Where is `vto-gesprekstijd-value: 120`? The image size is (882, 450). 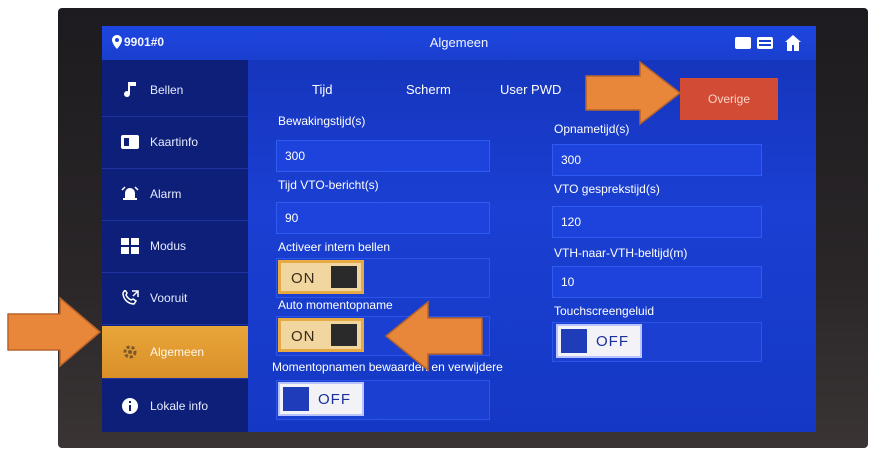
vto-gesprekstijd-value: 120 is located at coordinates (571, 222).